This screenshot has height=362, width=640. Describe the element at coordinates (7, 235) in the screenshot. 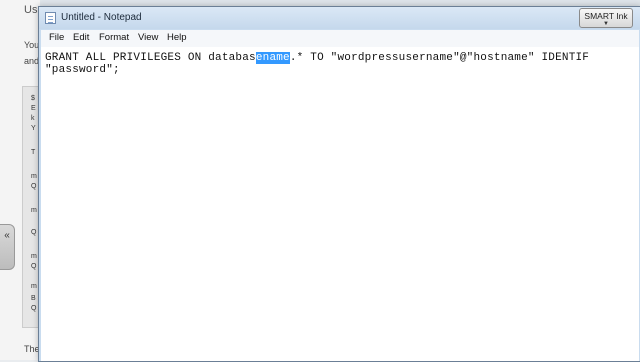

I see `chevron-left-icon: «` at that location.